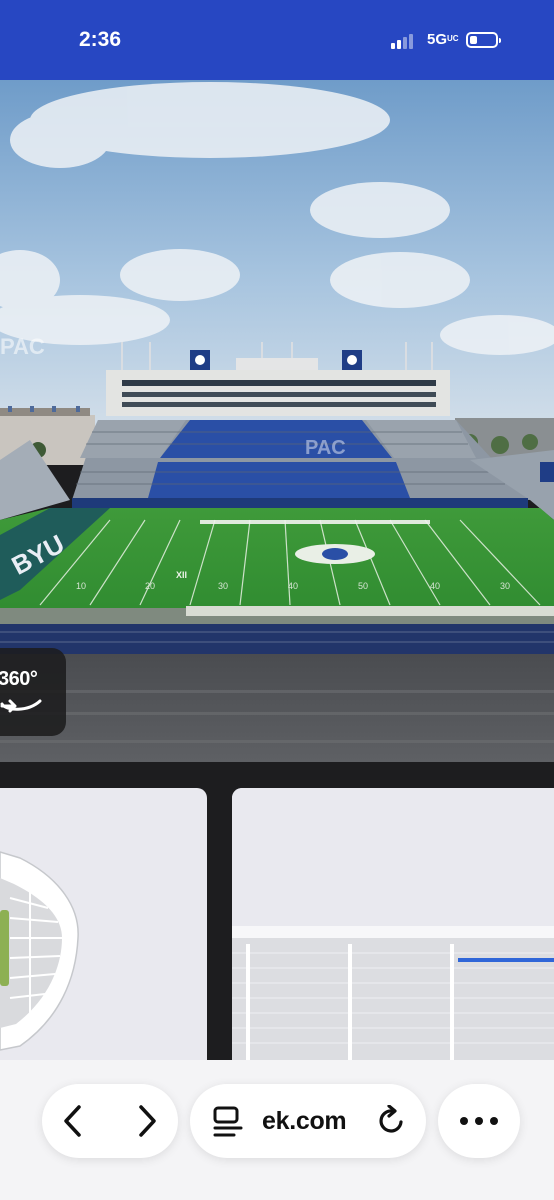 Image resolution: width=554 pixels, height=1200 pixels. What do you see at coordinates (73, 1121) in the screenshot?
I see `chevron-left-icon` at bounding box center [73, 1121].